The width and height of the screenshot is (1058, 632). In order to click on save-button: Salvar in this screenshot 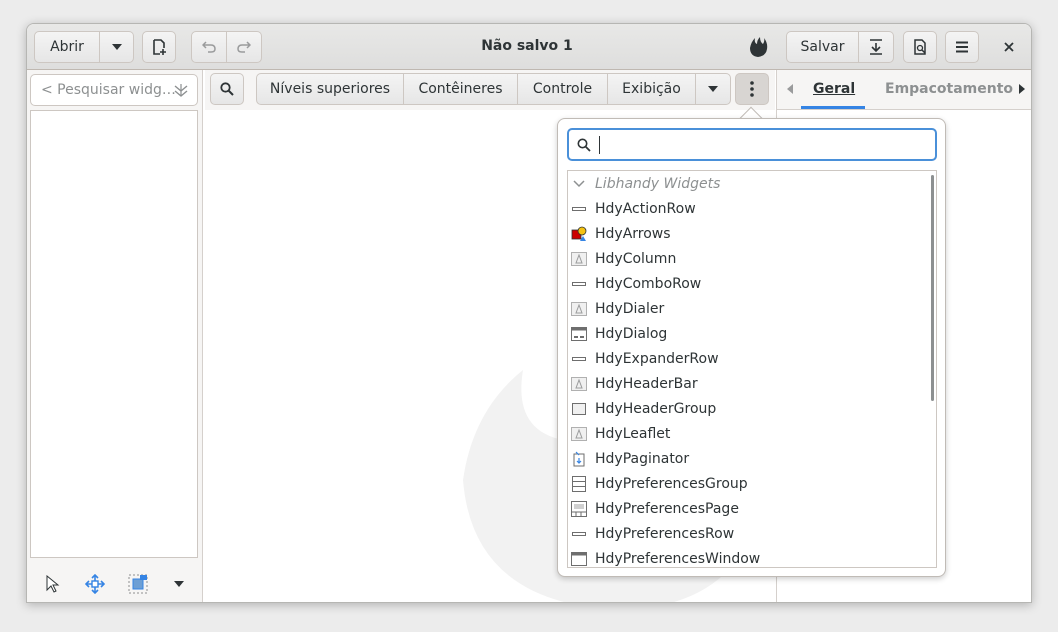, I will do `click(822, 47)`.